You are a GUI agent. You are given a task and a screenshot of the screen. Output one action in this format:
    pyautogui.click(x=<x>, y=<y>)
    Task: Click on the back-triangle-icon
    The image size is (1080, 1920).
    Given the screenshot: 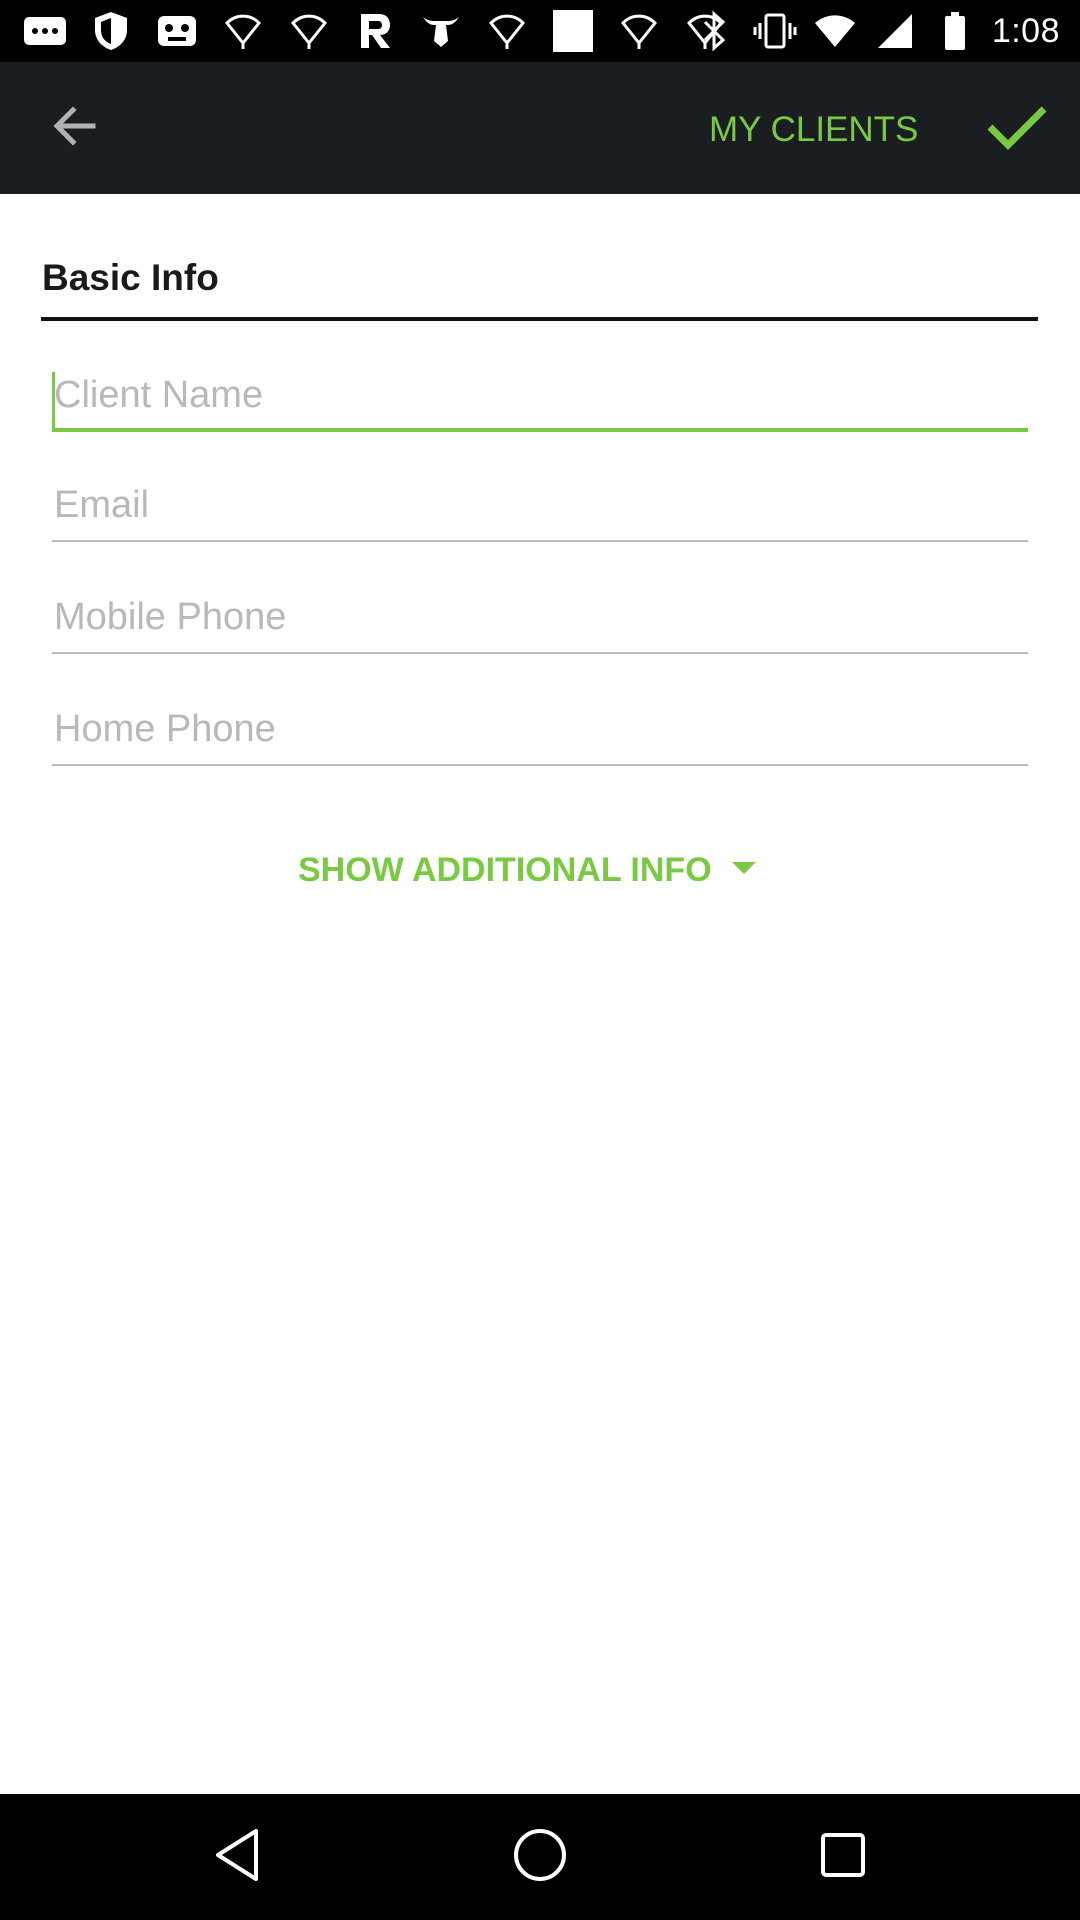 What is the action you would take?
    pyautogui.click(x=237, y=1857)
    